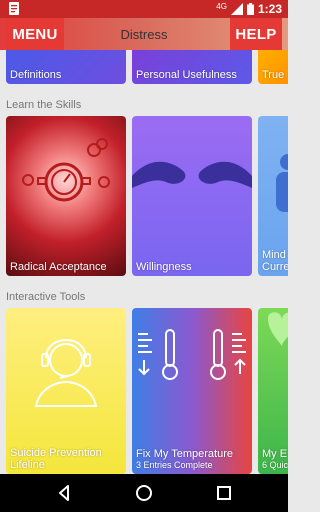  What do you see at coordinates (256, 34) in the screenshot?
I see `help-button: HELP` at bounding box center [256, 34].